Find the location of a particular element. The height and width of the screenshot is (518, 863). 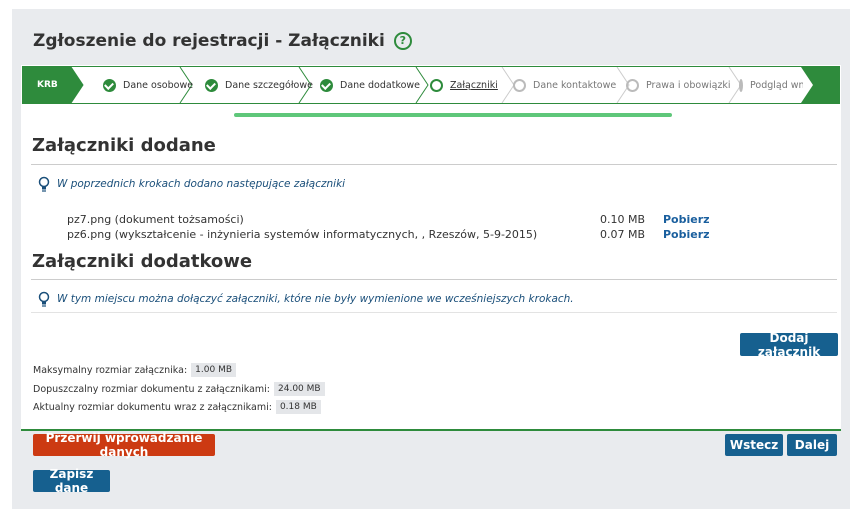

step-dane-dodatkowe: Dane dodatkowe is located at coordinates (370, 85).